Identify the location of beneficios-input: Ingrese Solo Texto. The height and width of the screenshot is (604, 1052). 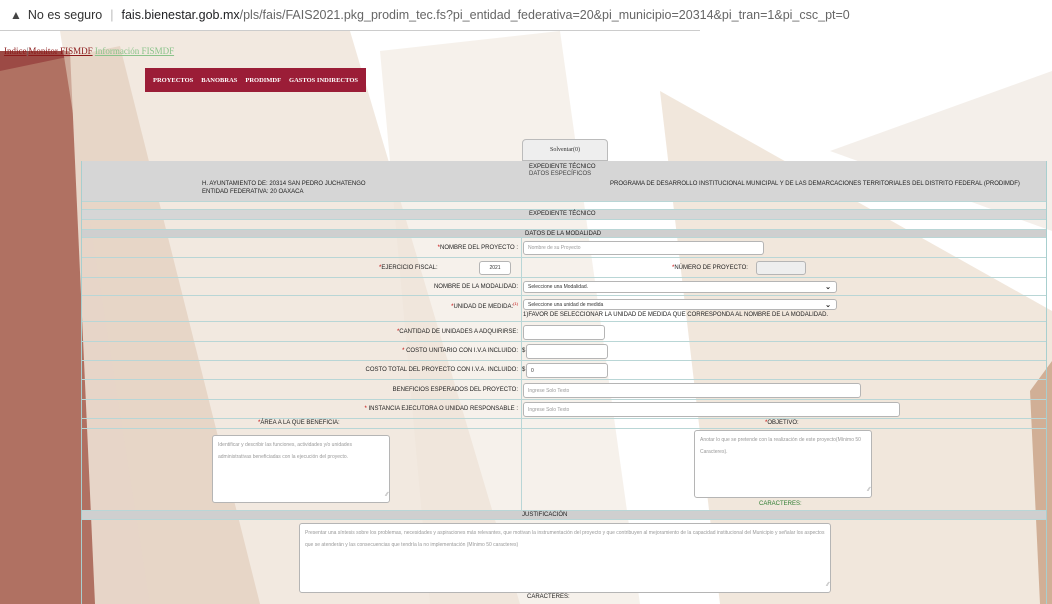
(692, 390).